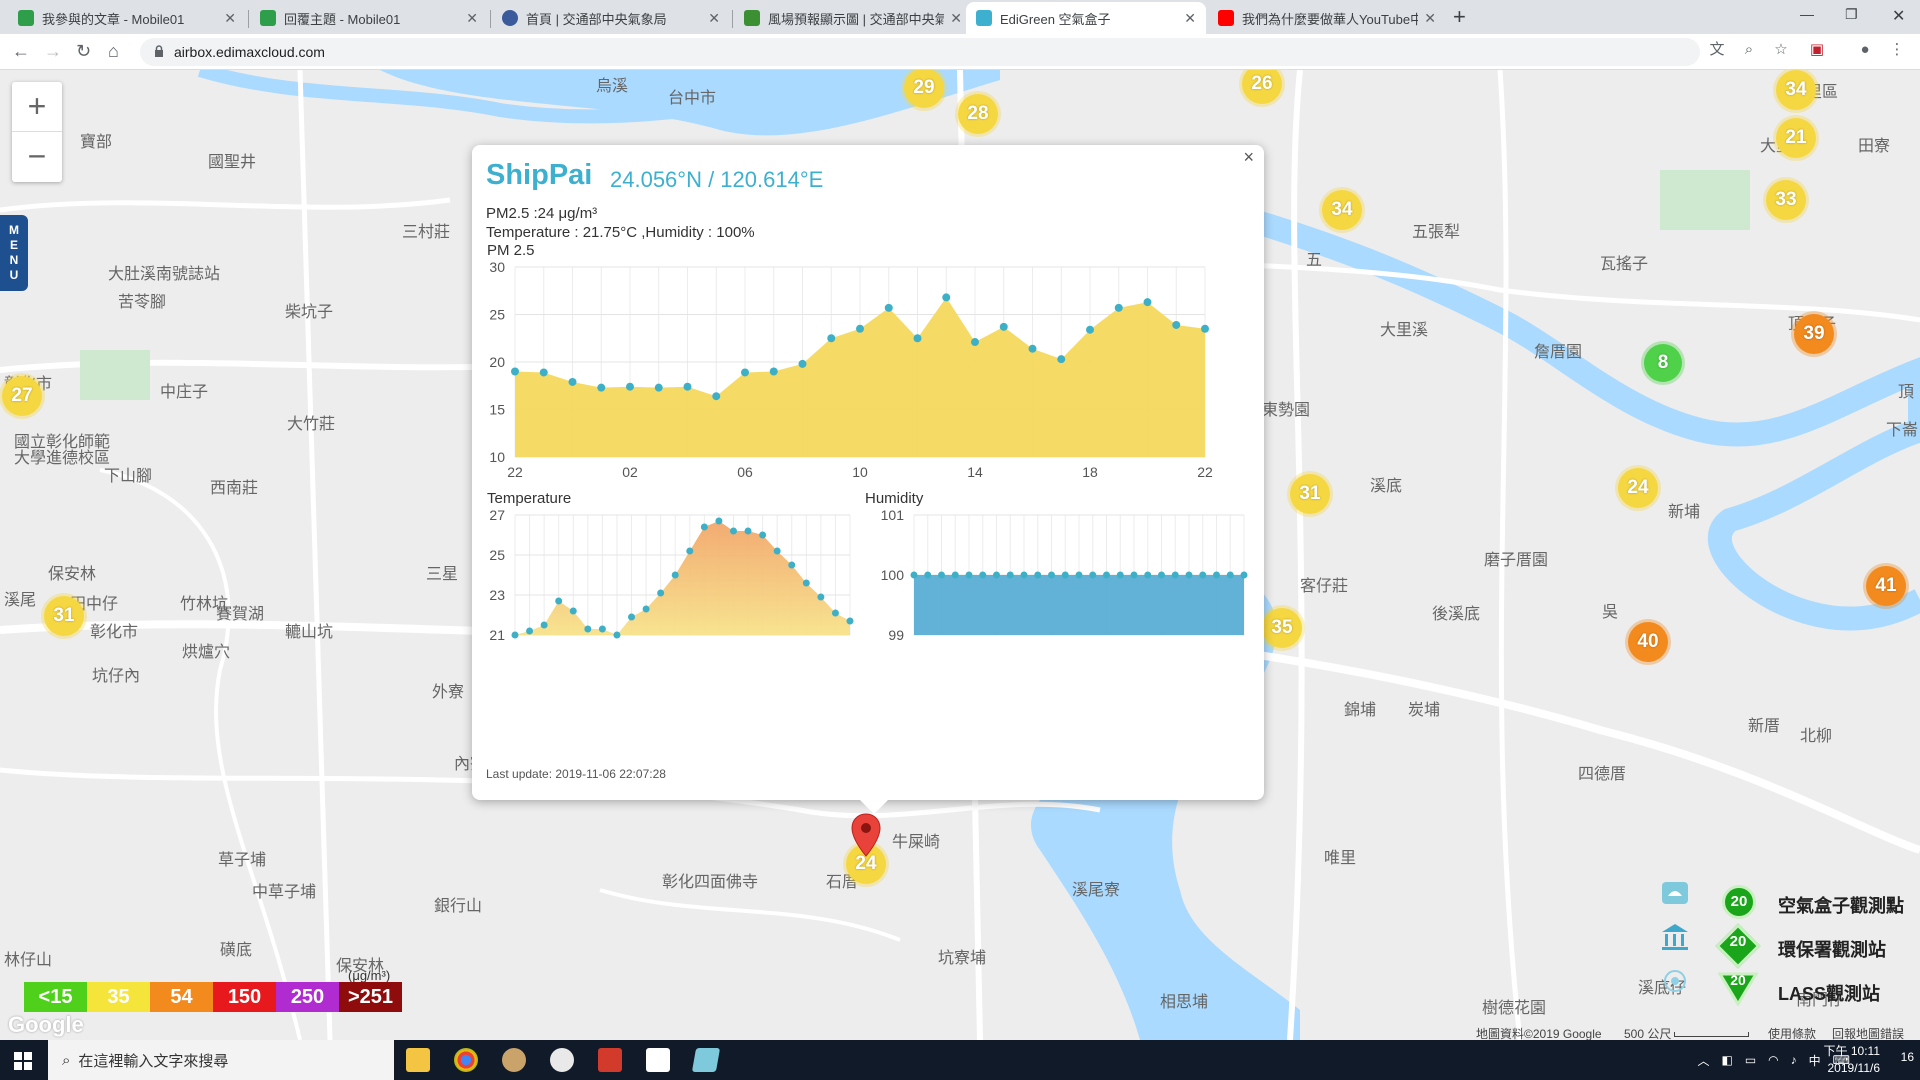  Describe the element at coordinates (22, 396) in the screenshot. I see `aqi-marker: 27` at that location.